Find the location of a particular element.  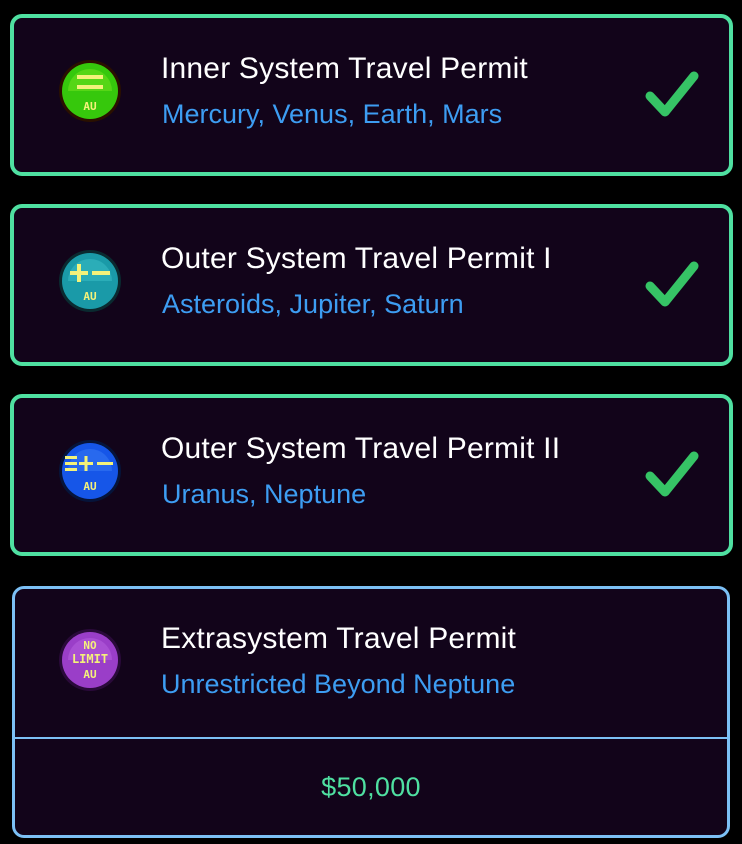

outer-permit-2-icon: AU is located at coordinates (90, 471).